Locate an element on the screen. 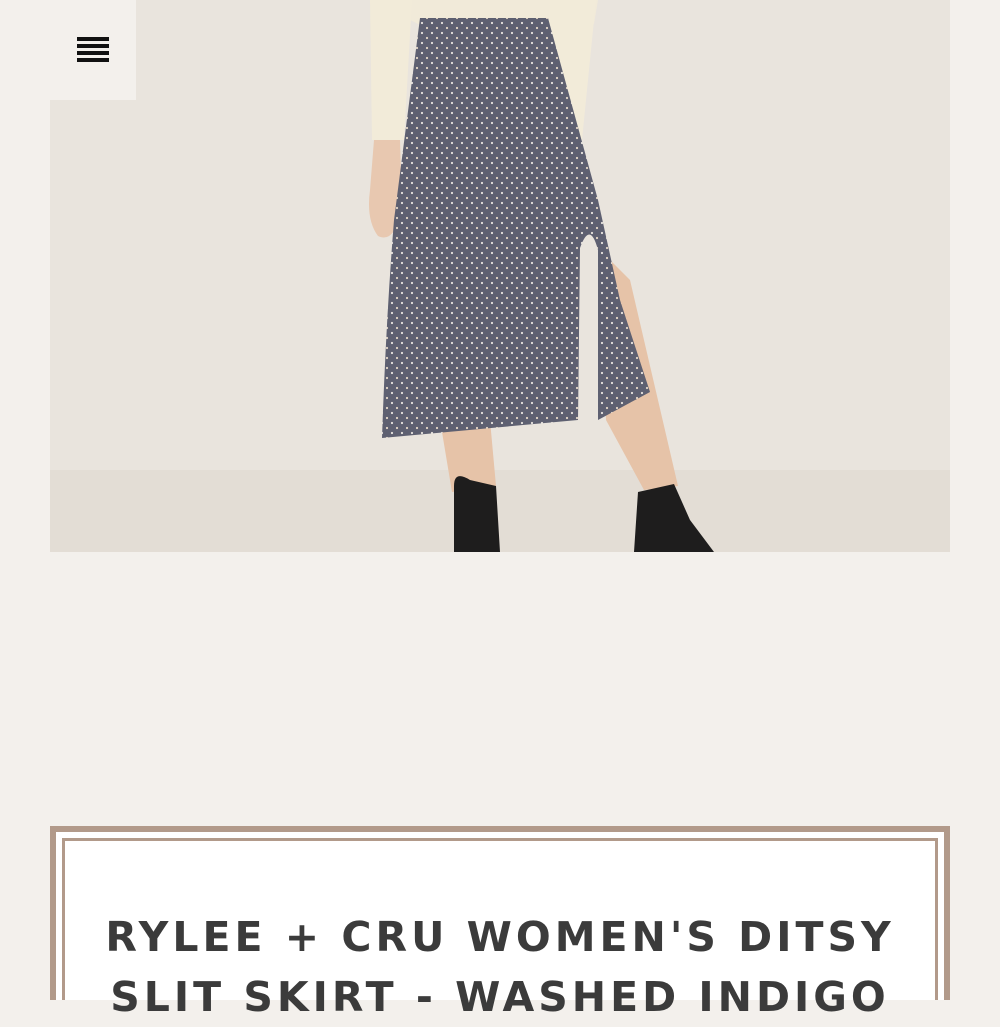 The image size is (1000, 1027). menu-button is located at coordinates (93, 50).